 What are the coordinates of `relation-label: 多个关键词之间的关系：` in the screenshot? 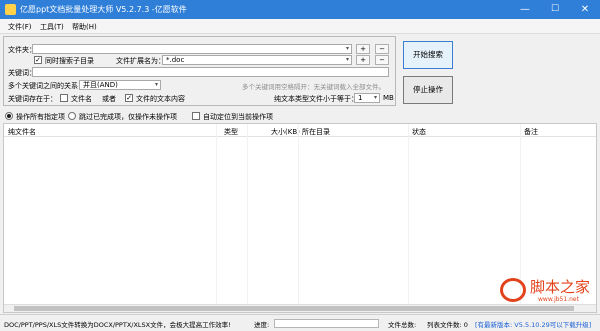 It's located at (46, 86).